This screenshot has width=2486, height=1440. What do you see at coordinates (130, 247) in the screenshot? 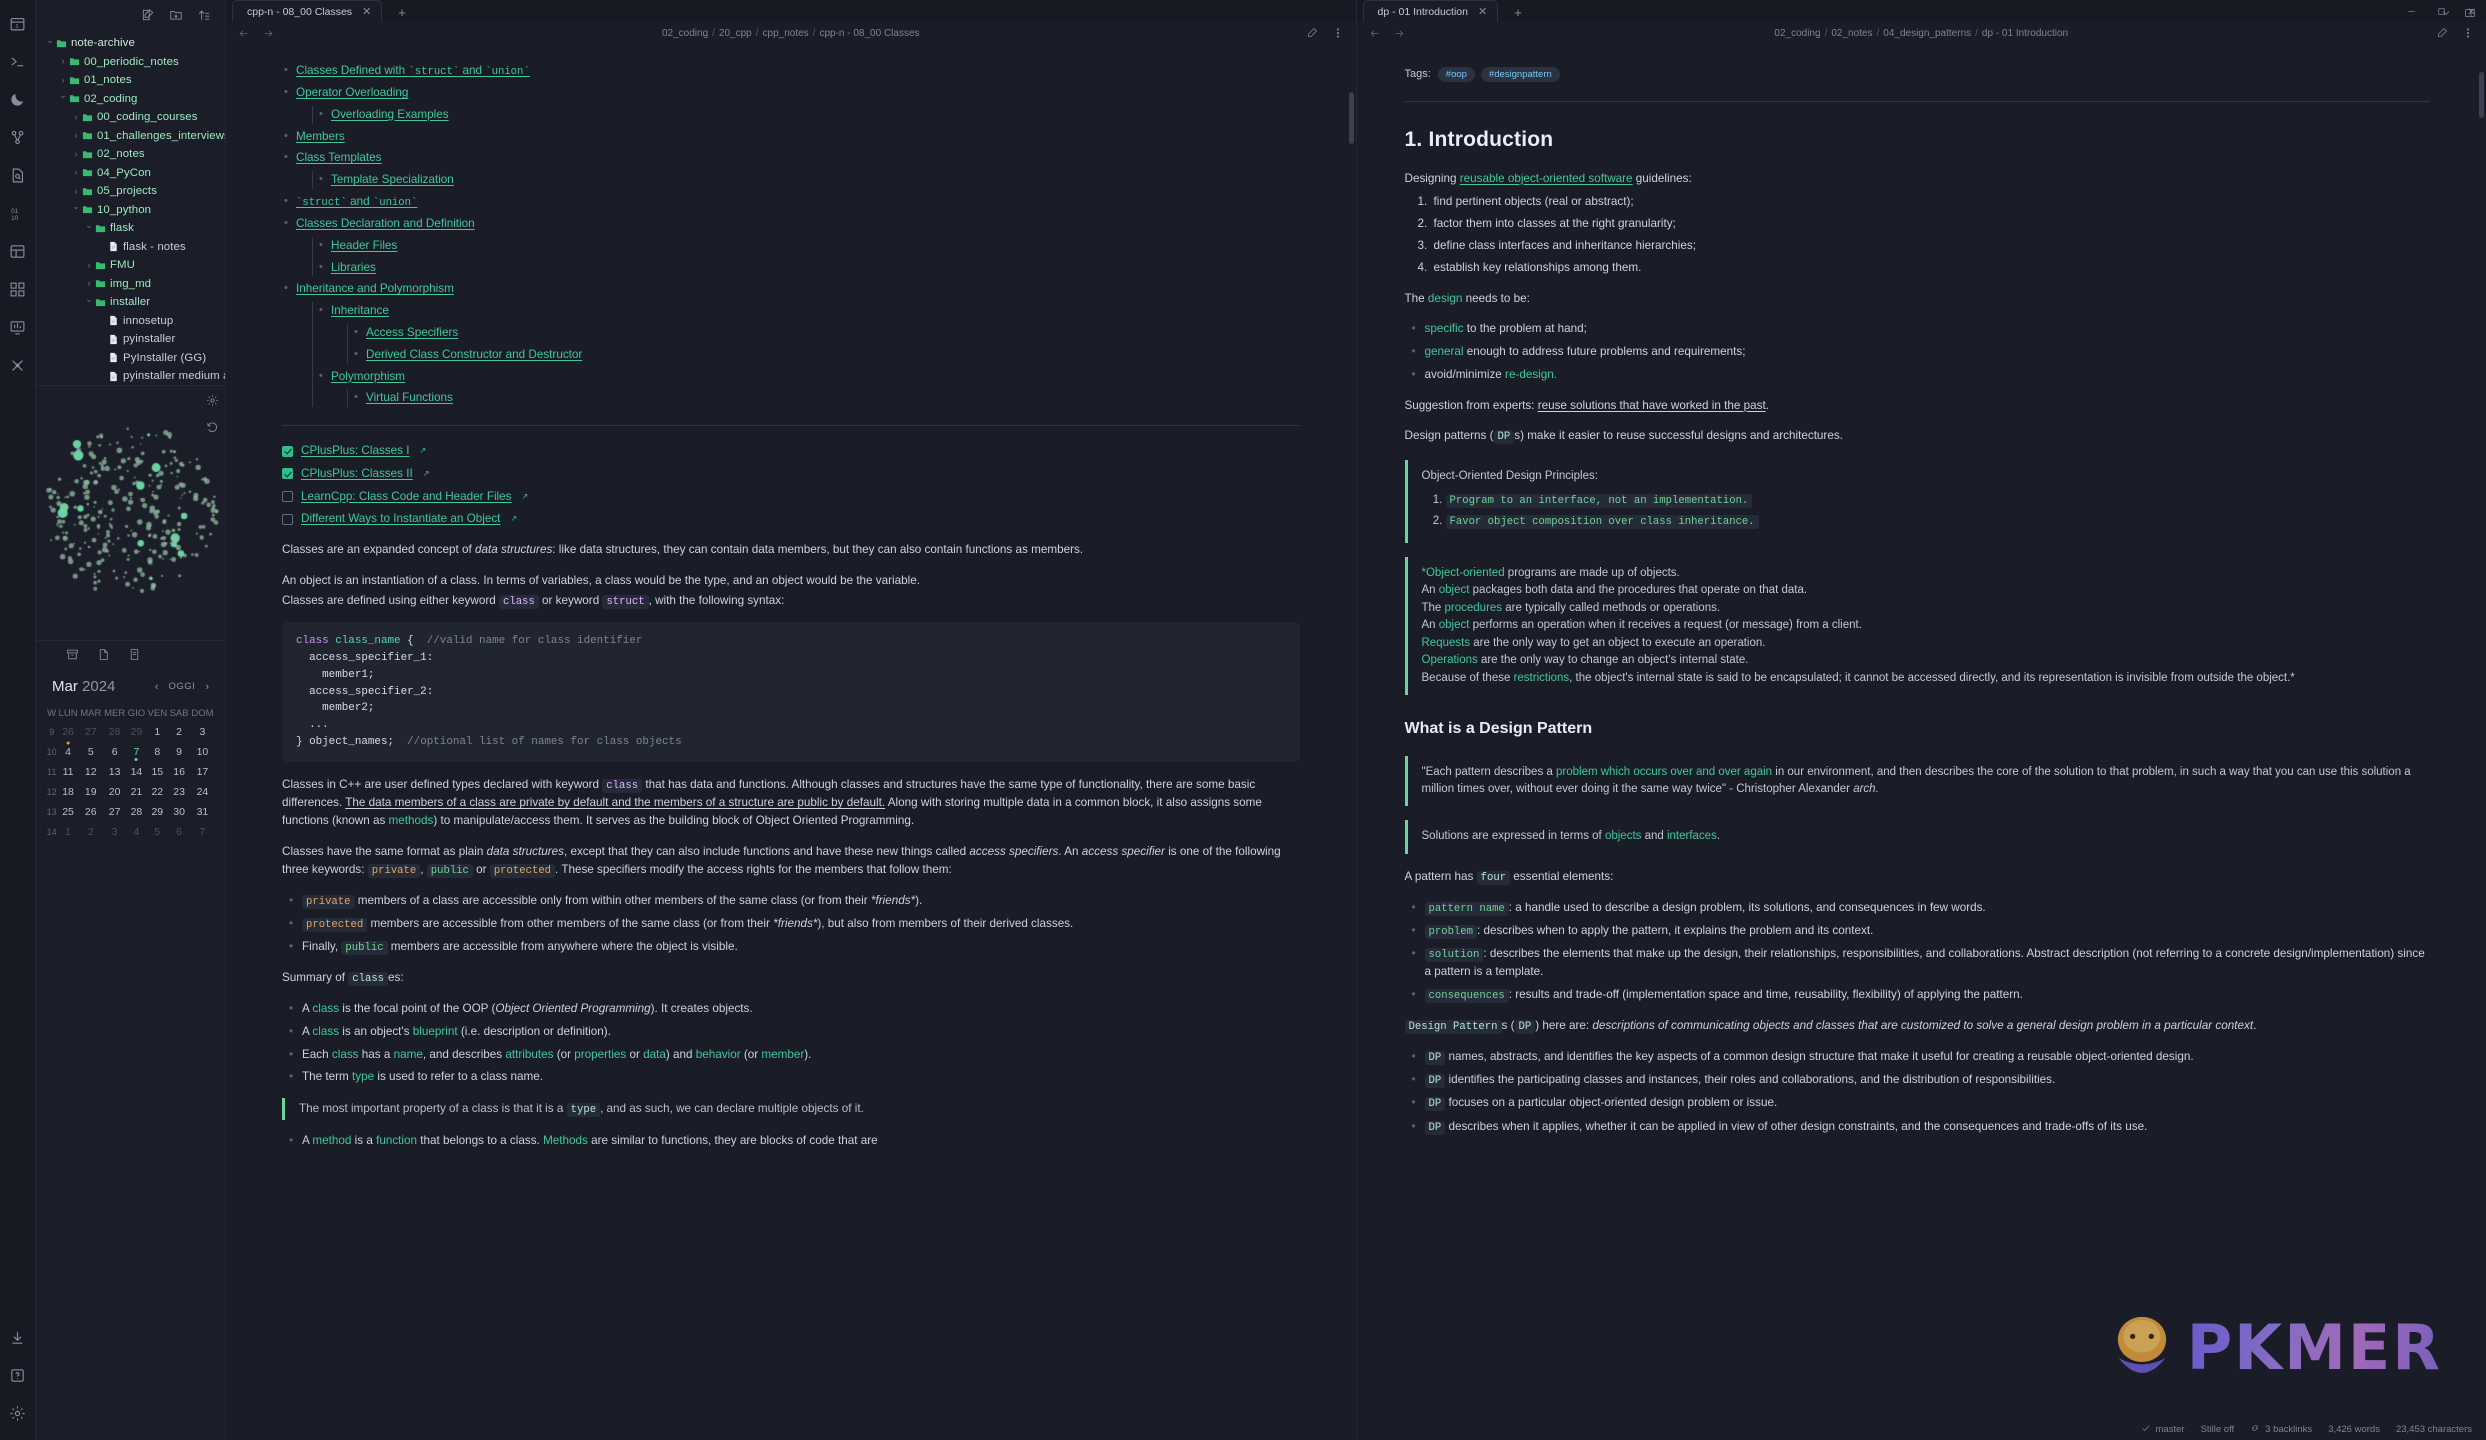
I see `tree-item-flask-notes: flask - notes` at bounding box center [130, 247].